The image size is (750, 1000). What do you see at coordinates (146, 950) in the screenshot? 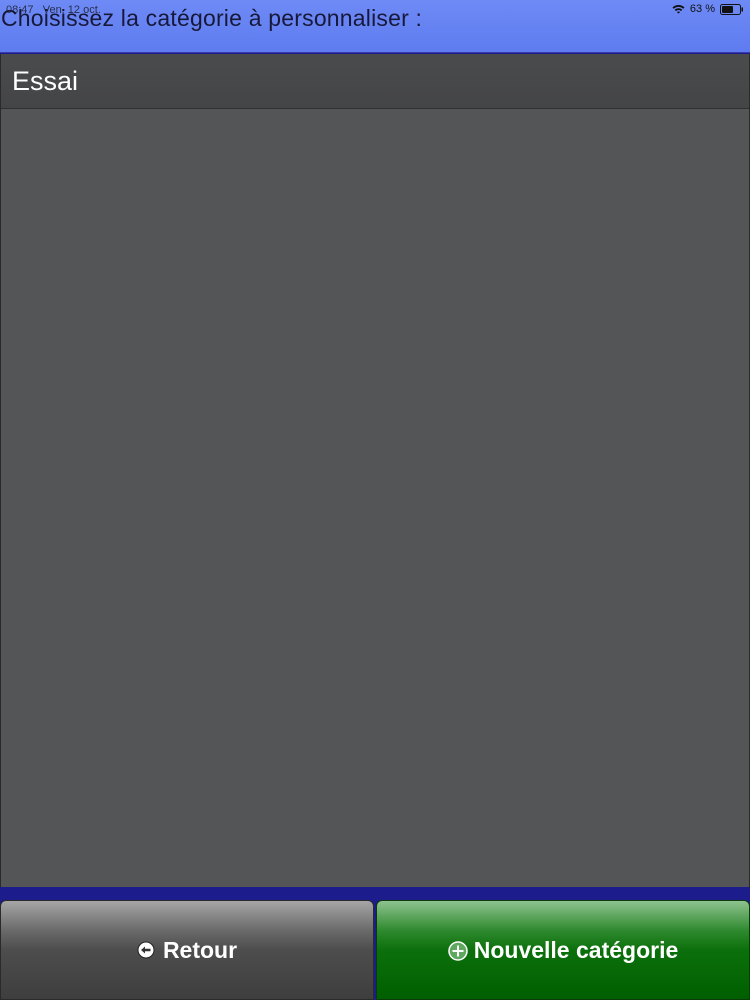
I see `back-arrow-icon` at bounding box center [146, 950].